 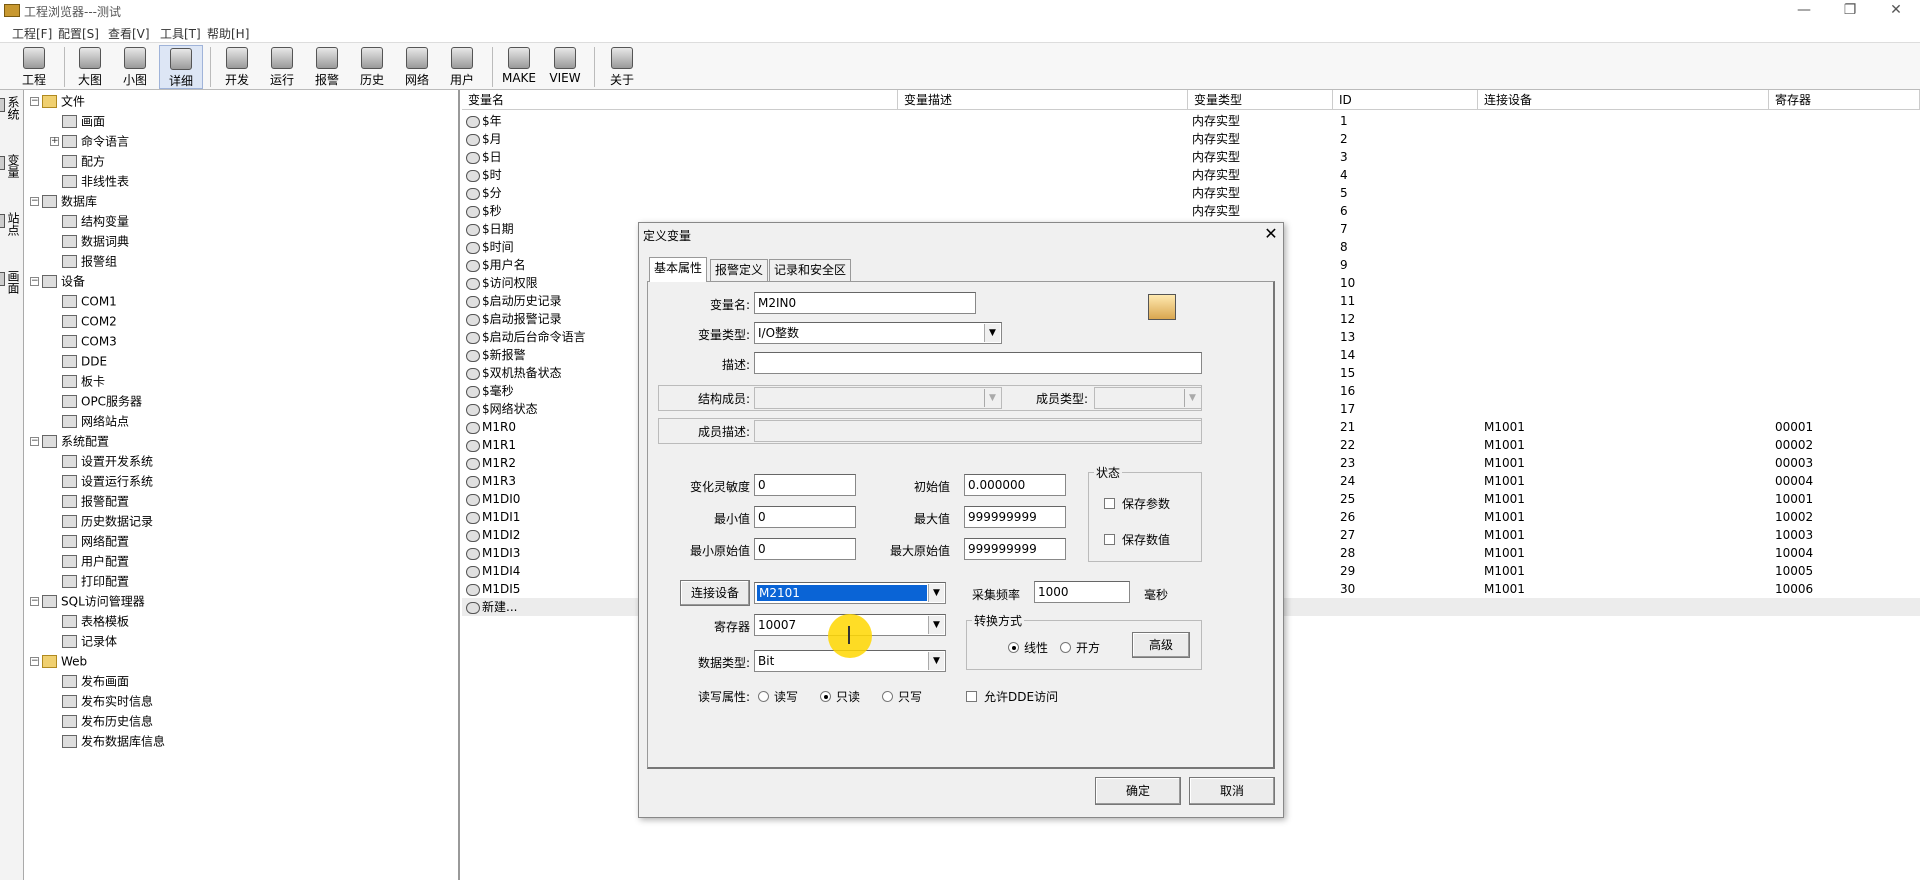 I want to click on menu-project: 工程[F], so click(x=32, y=33).